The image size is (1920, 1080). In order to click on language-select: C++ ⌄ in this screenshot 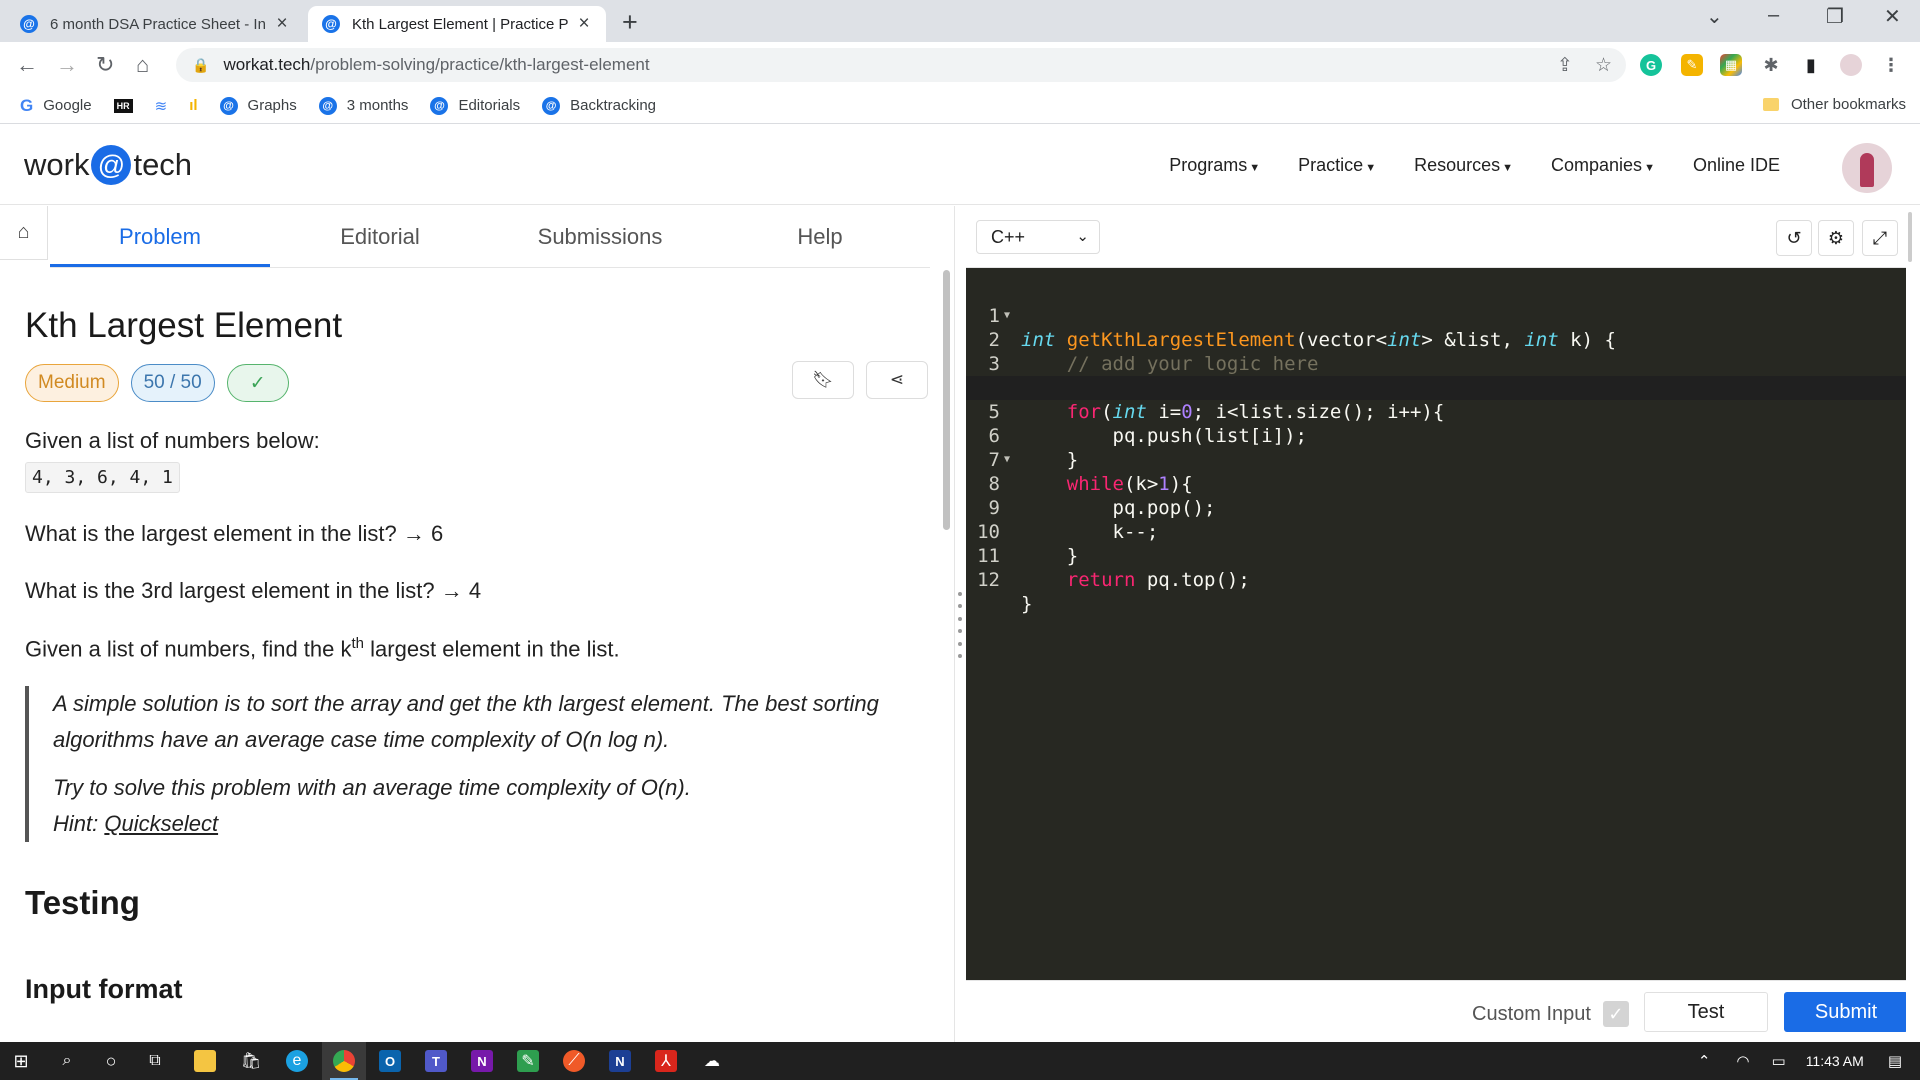, I will do `click(1038, 237)`.